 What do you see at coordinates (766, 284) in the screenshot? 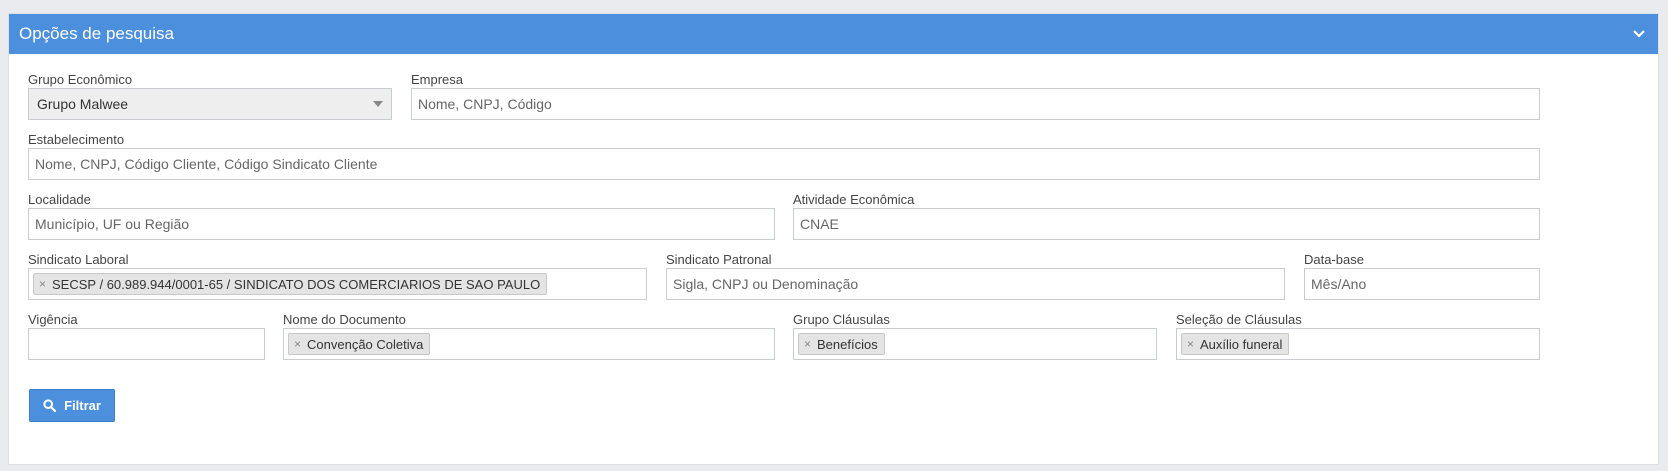
I see `sindicato-patronal-placeholder: Sigla, CNPJ ou Denominação` at bounding box center [766, 284].